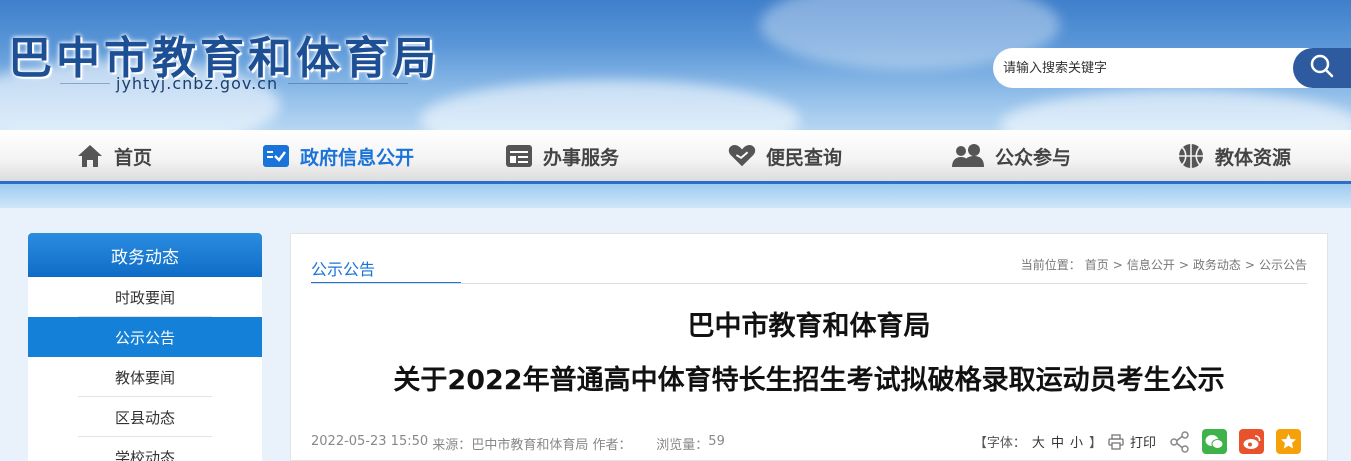 This screenshot has height=461, width=1351. Describe the element at coordinates (90, 156) in the screenshot. I see `home-icon` at that location.